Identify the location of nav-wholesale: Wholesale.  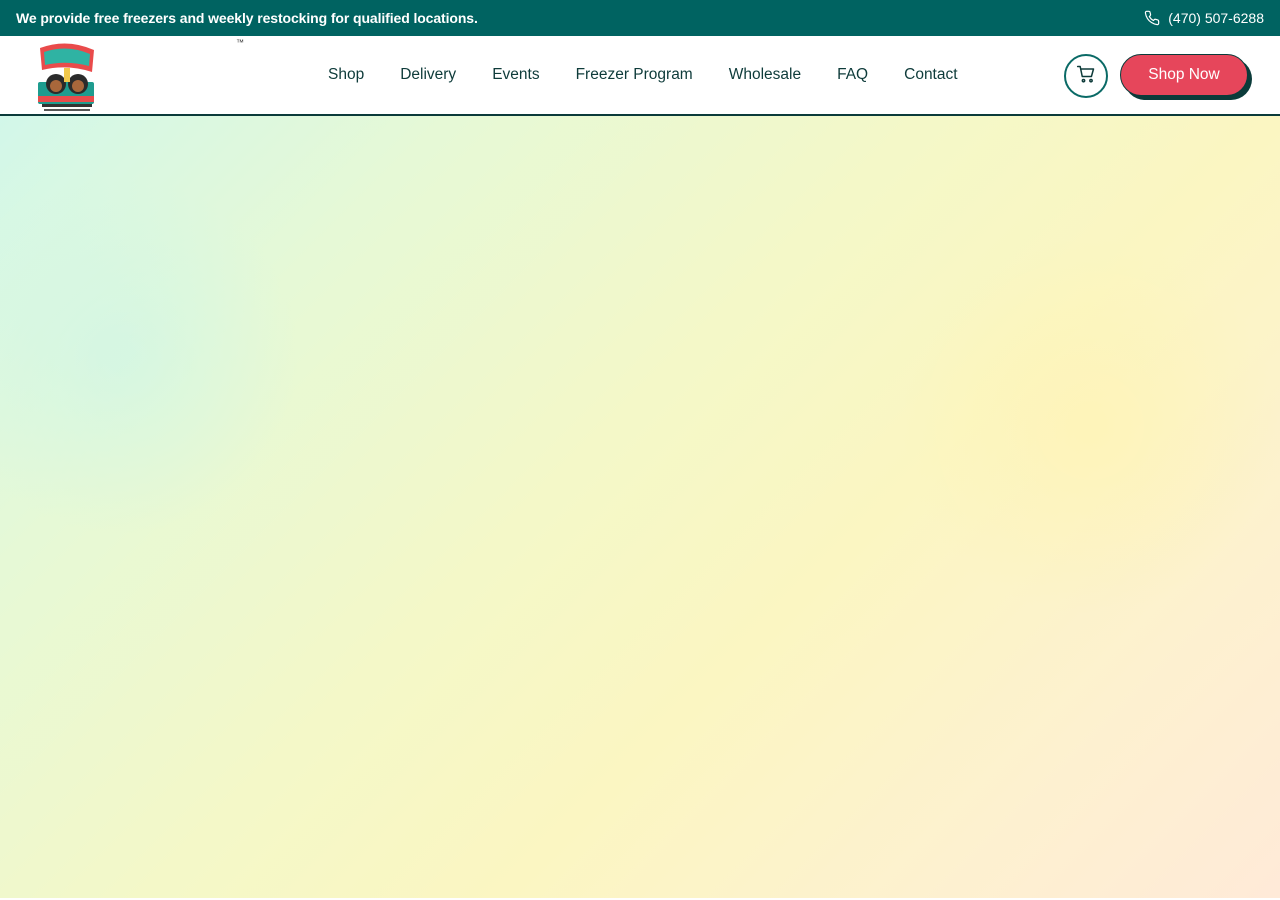
(765, 75).